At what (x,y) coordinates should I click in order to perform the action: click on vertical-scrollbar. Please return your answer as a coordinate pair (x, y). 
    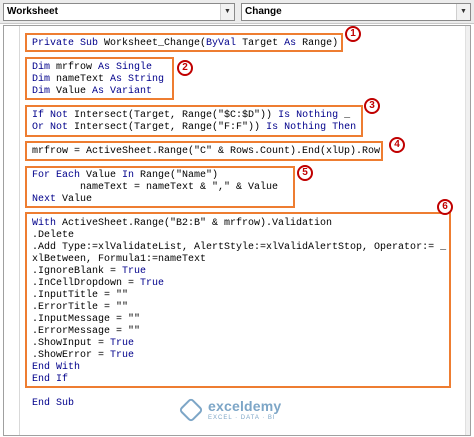
    Looking at the image, I should click on (467, 230).